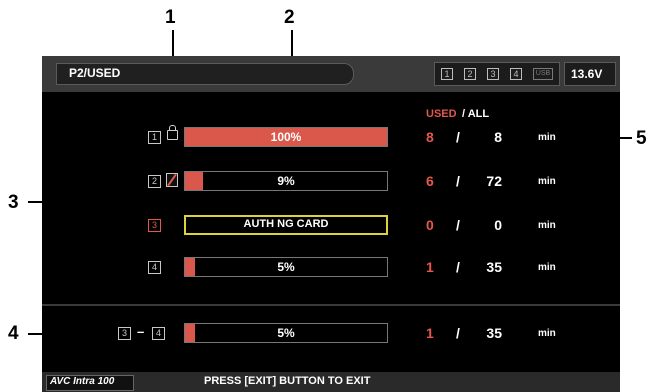  What do you see at coordinates (498, 137) in the screenshot?
I see `all-minutes: 8` at bounding box center [498, 137].